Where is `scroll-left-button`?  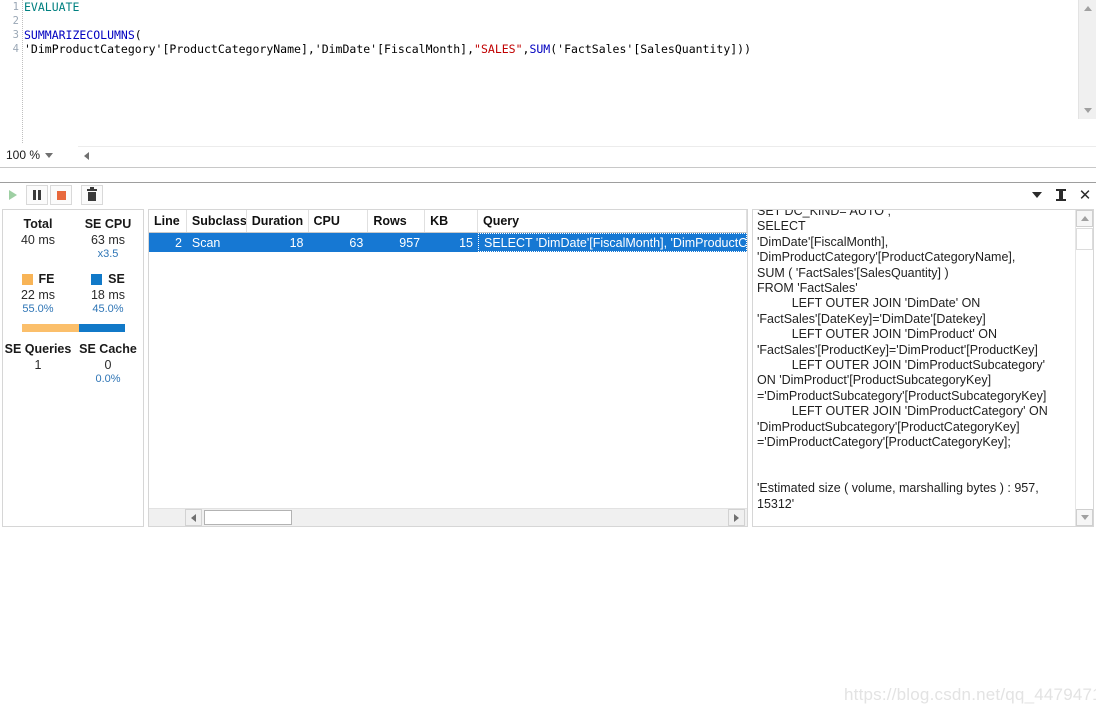 scroll-left-button is located at coordinates (86, 155).